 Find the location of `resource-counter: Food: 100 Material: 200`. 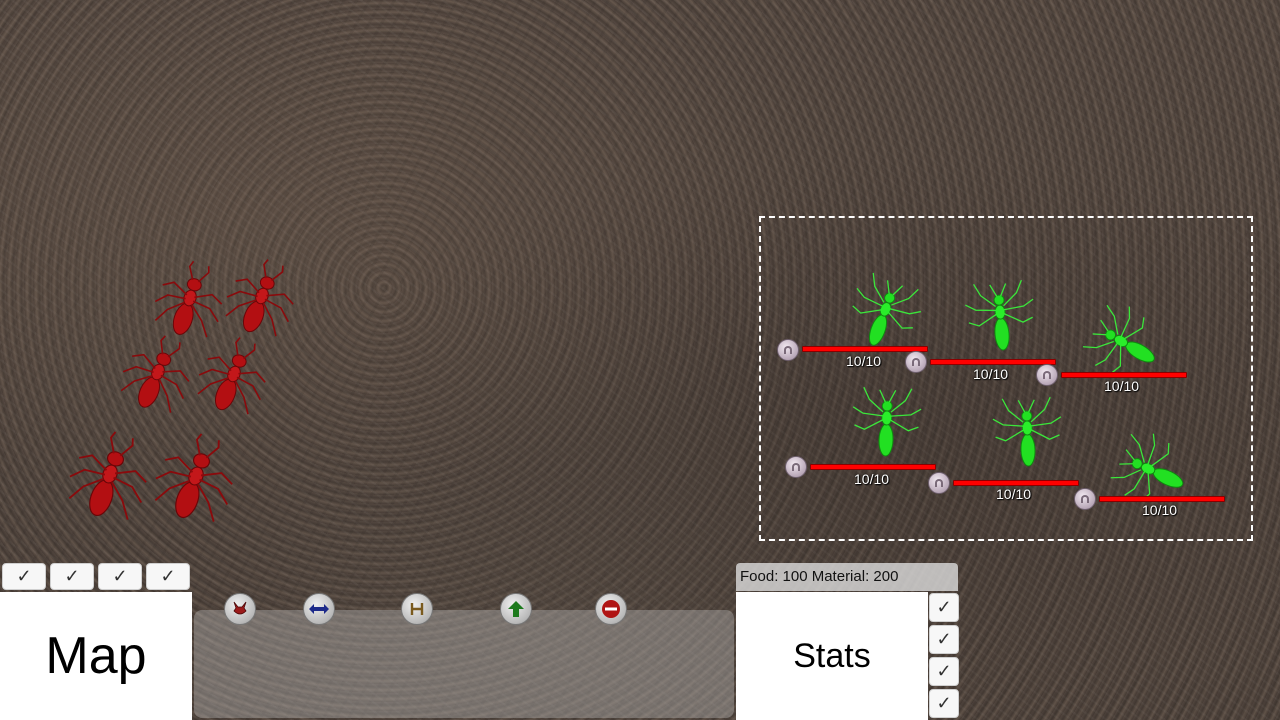

resource-counter: Food: 100 Material: 200 is located at coordinates (847, 577).